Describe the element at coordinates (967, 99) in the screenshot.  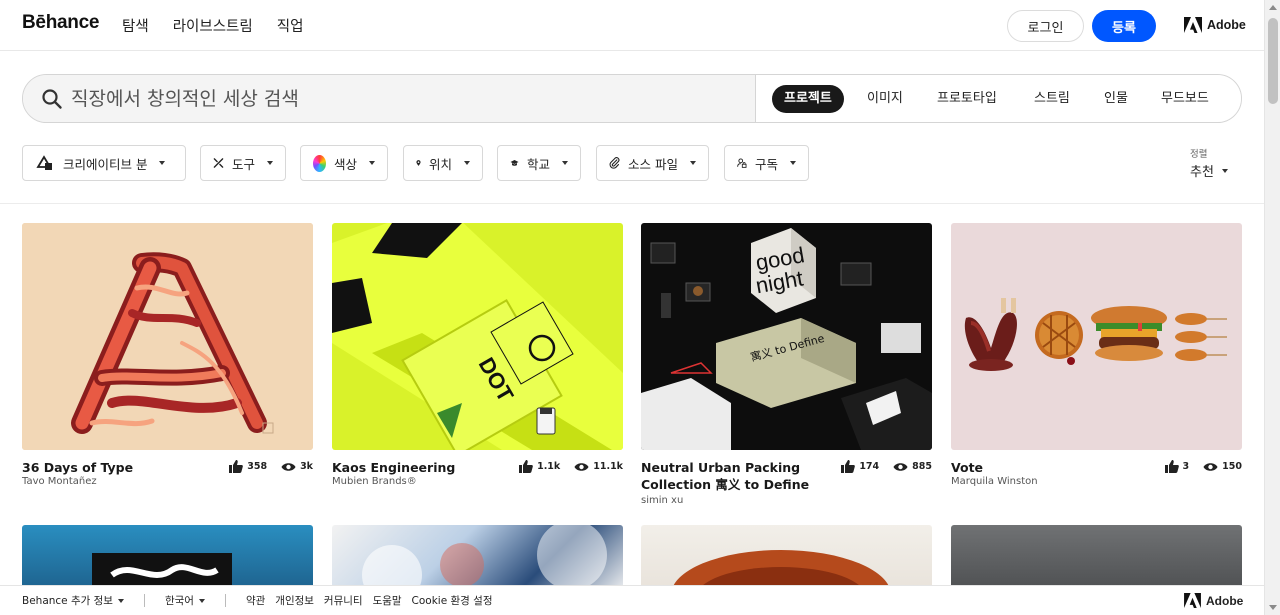
I see `scope-prototypes: 프로토타입` at that location.